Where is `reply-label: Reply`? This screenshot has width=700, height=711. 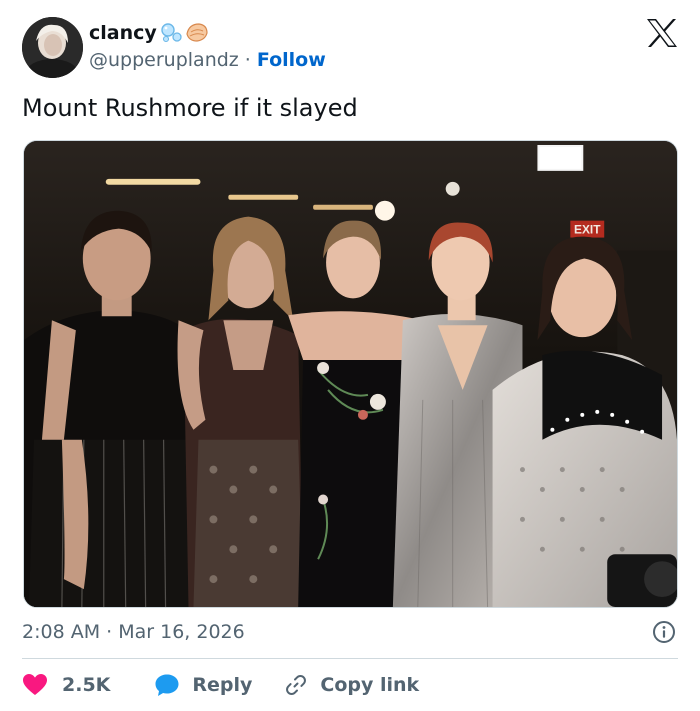 reply-label: Reply is located at coordinates (222, 685).